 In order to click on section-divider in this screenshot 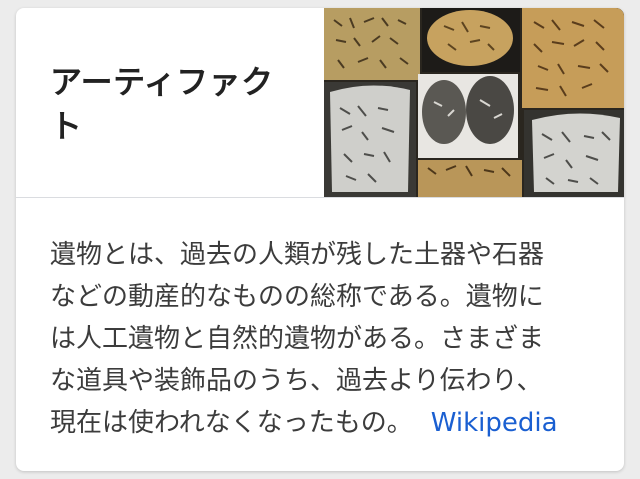, I will do `click(320, 197)`.